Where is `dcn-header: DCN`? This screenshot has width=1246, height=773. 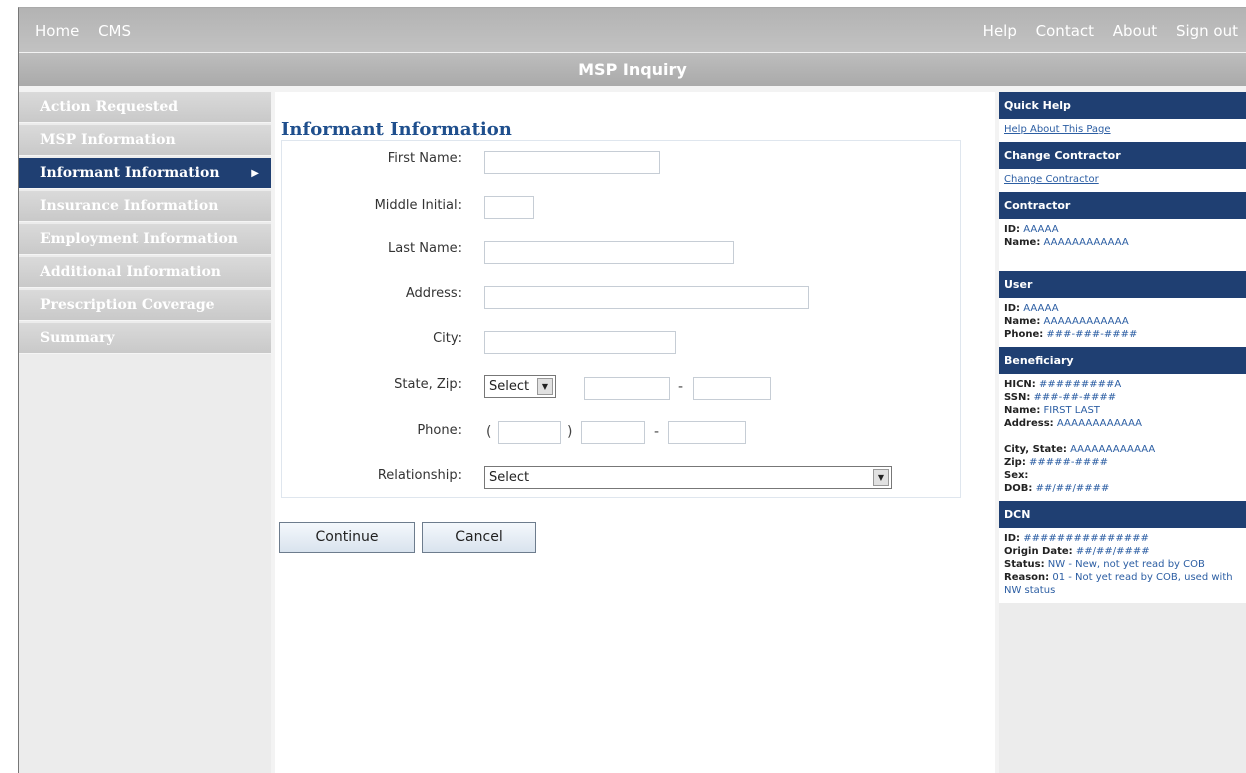 dcn-header: DCN is located at coordinates (1122, 514).